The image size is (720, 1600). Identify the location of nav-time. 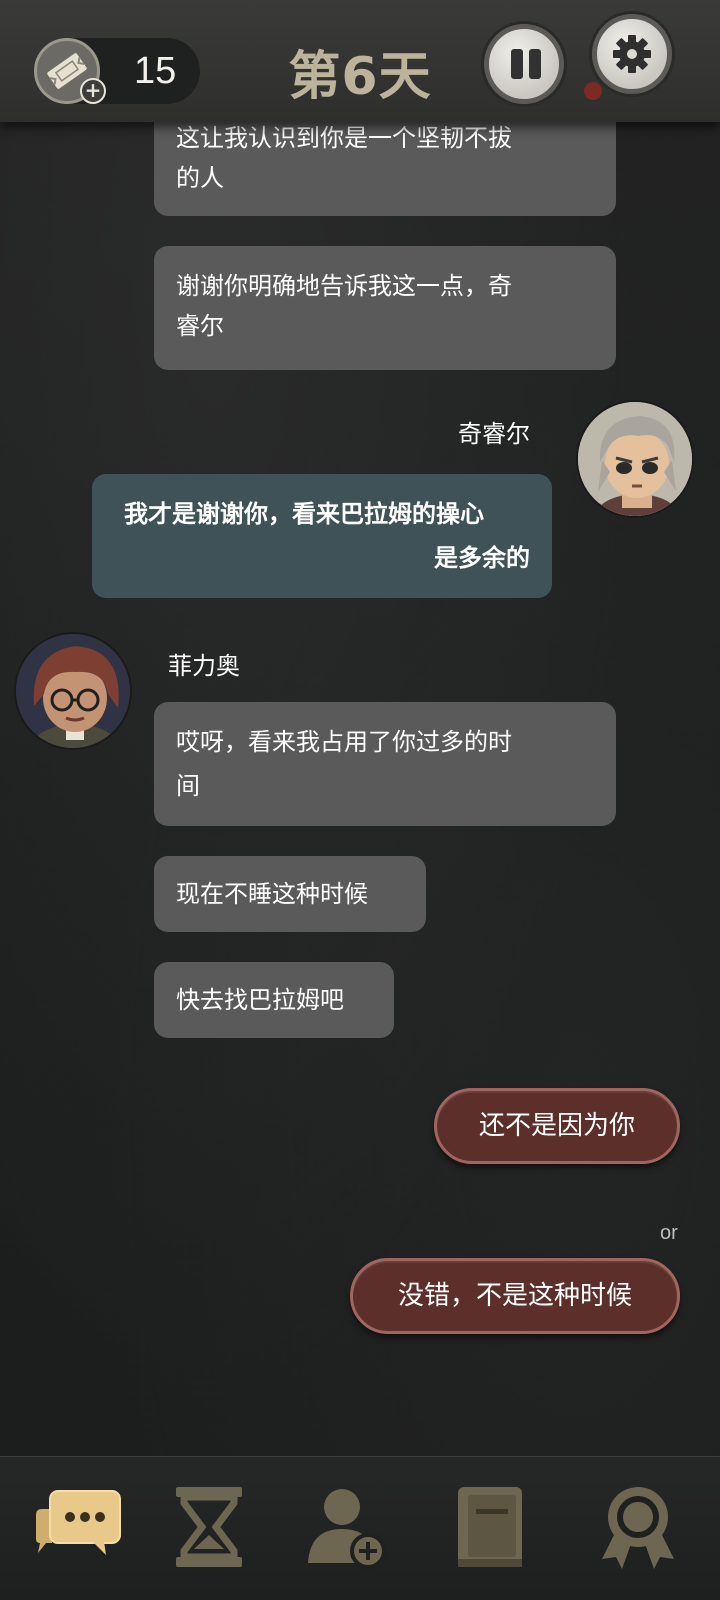
(216, 1528).